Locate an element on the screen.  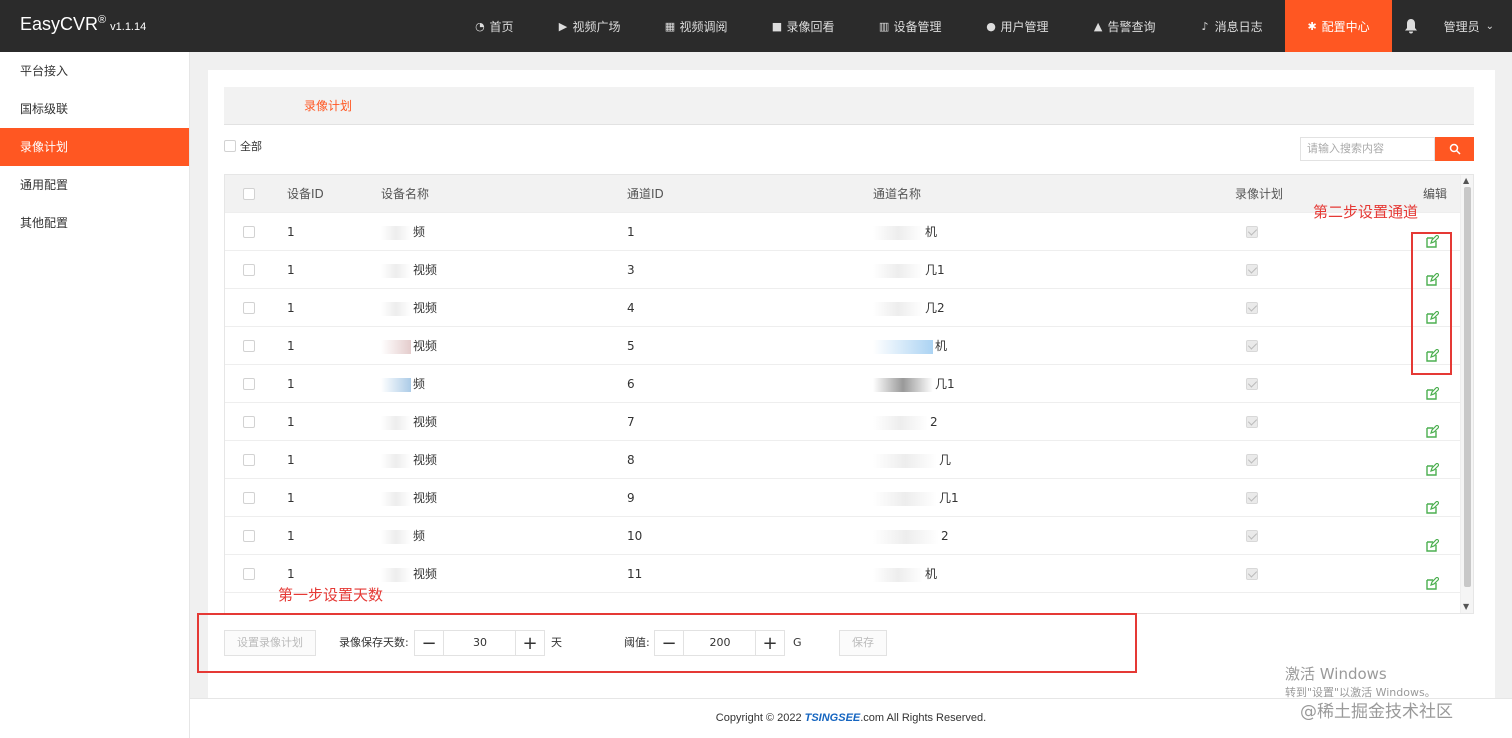
table-row: 1 频 1 机 is located at coordinates (843, 232).